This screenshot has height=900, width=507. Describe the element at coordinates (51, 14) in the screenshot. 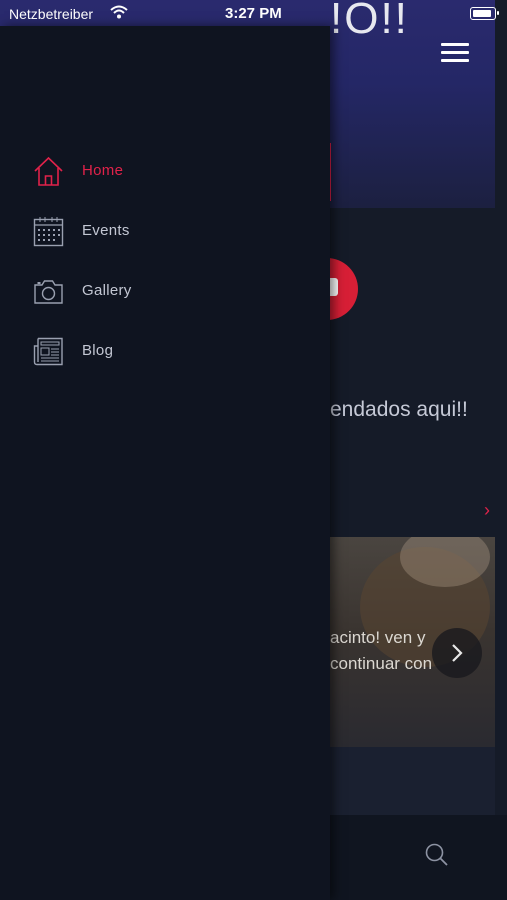

I see `carrier-name: Netzbetreiber` at that location.